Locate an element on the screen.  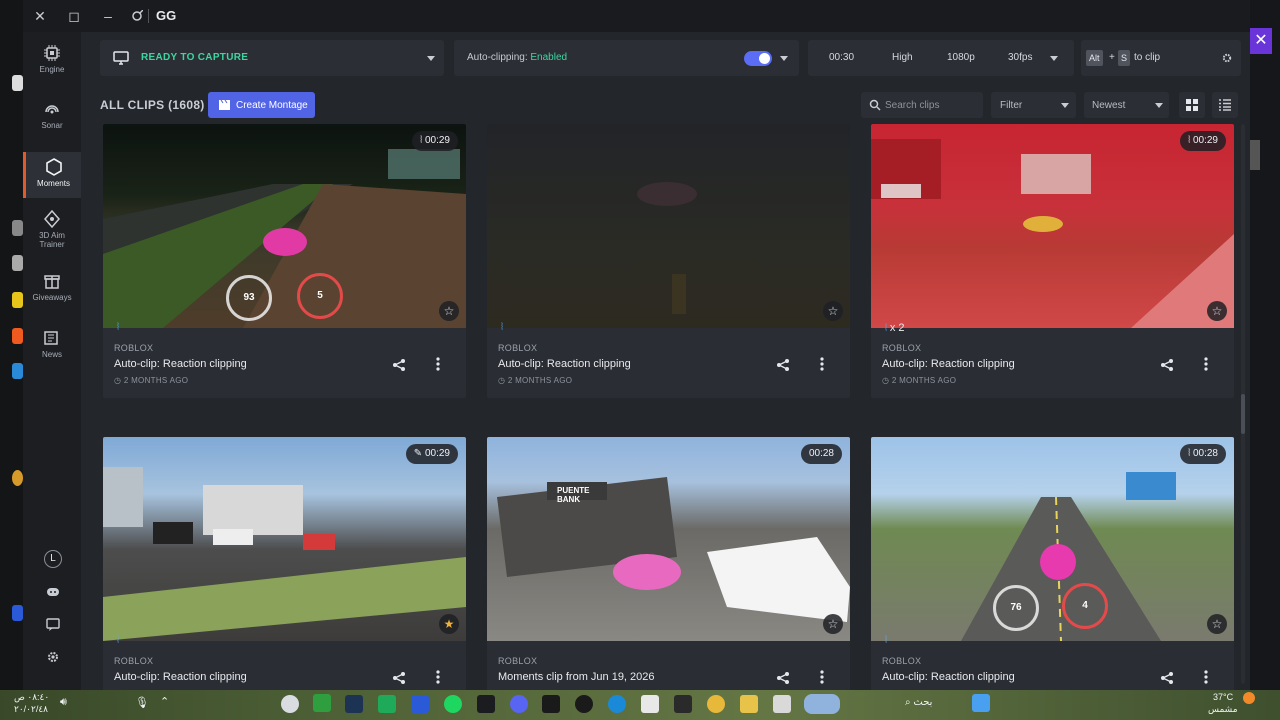
store-taskbar-icon is located at coordinates (650, 704).